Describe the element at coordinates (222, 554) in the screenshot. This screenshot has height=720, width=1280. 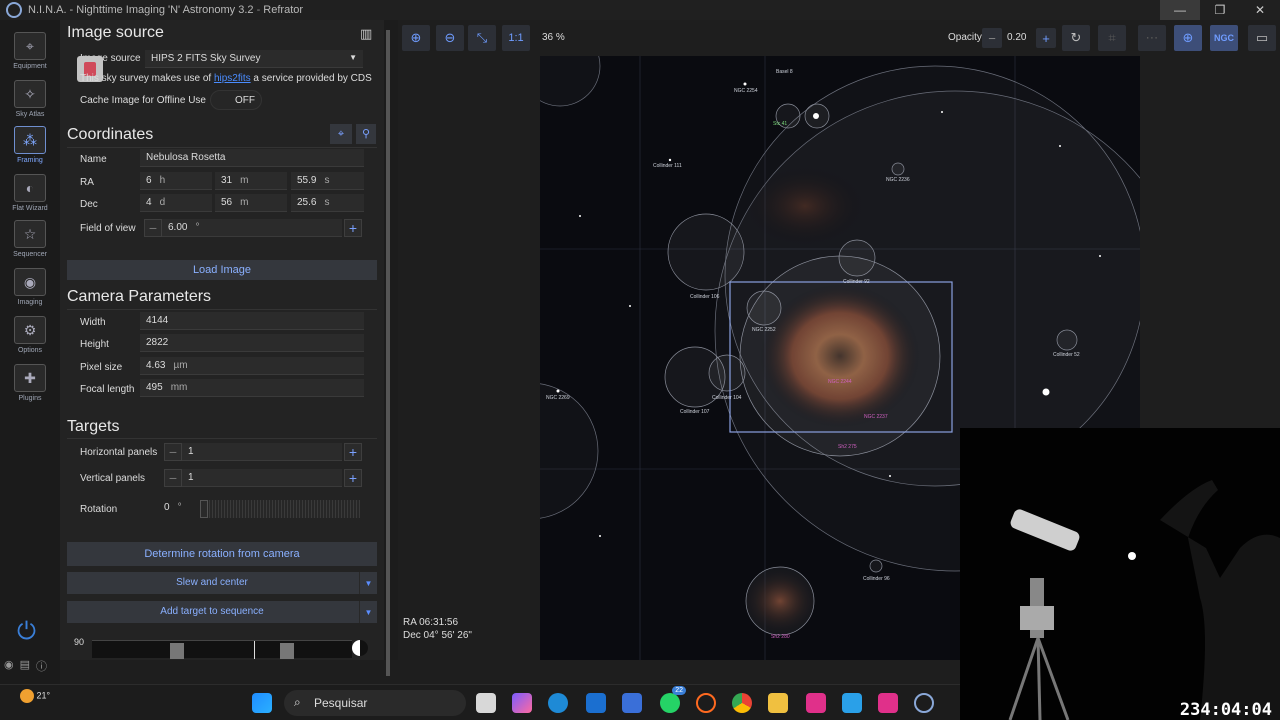
I see `determine-rotation-button: Determine rotation from camera` at that location.